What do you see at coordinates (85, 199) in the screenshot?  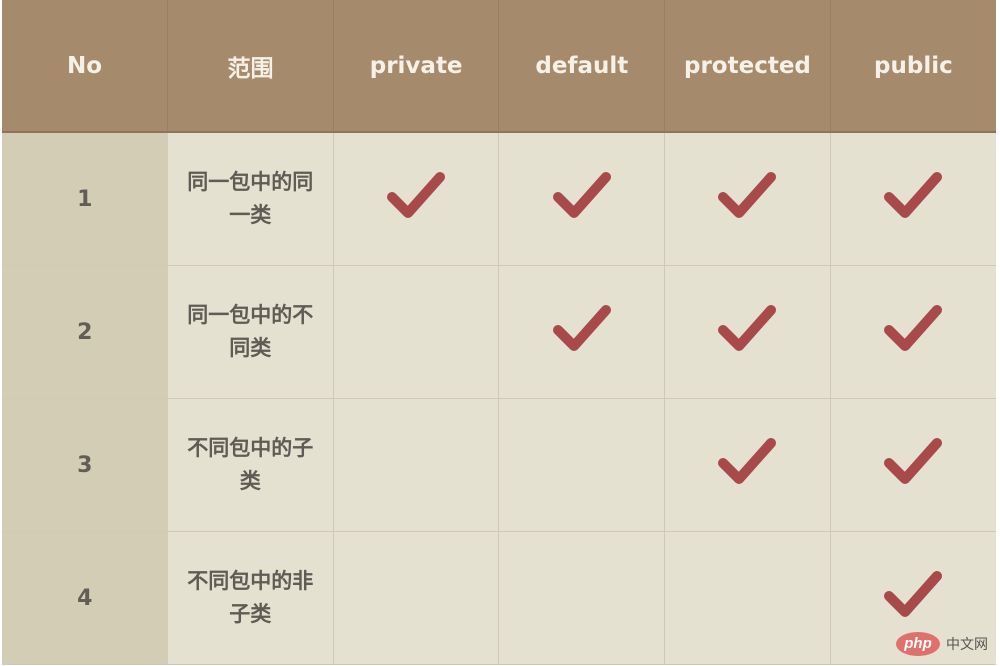 I see `row-number: 1` at bounding box center [85, 199].